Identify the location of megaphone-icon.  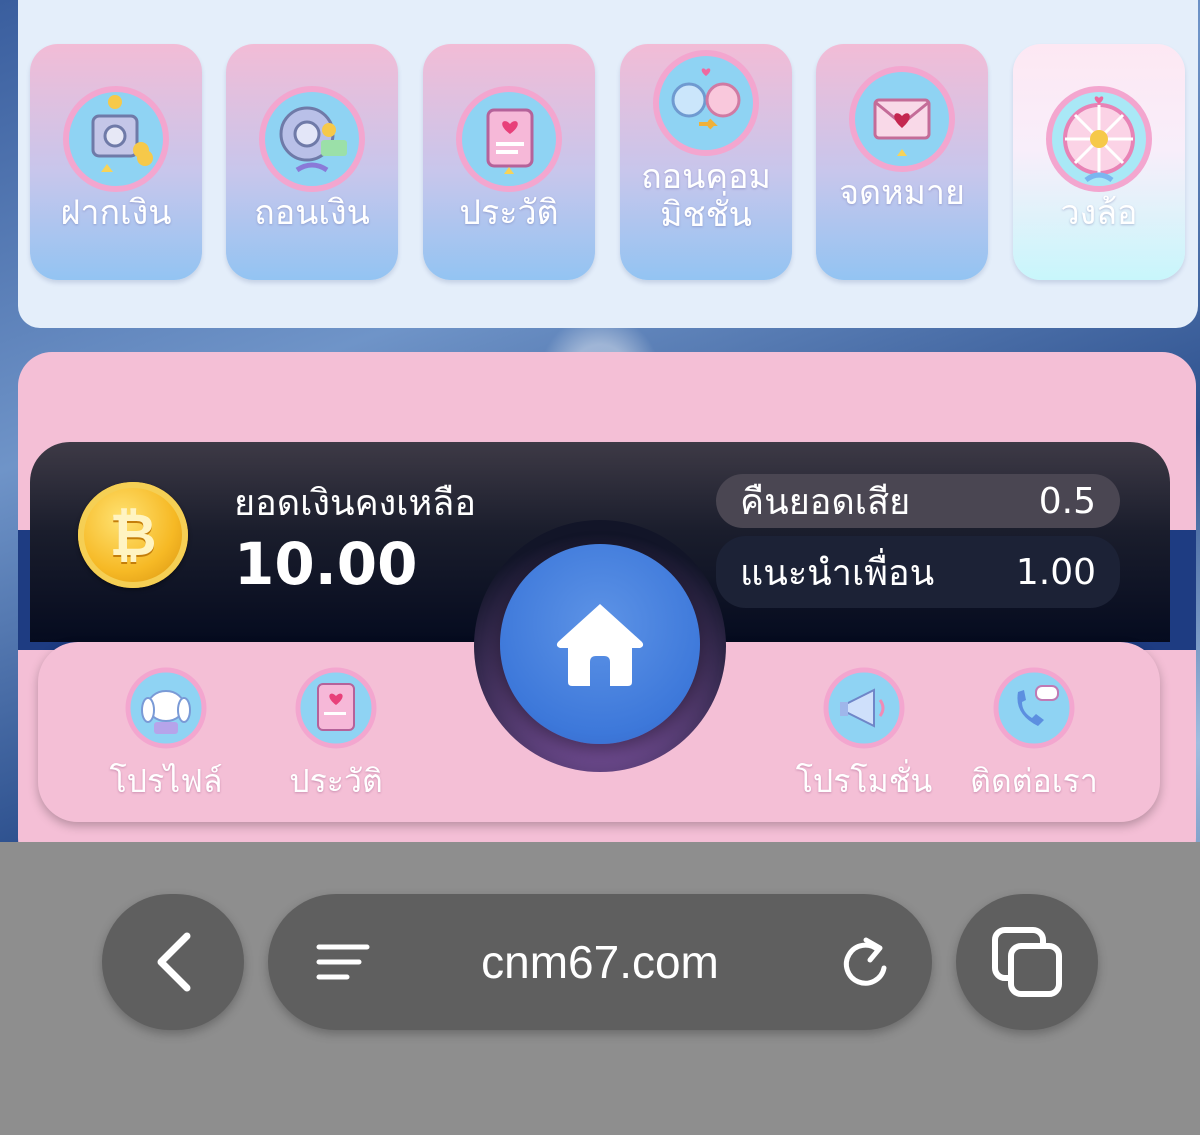
(864, 708).